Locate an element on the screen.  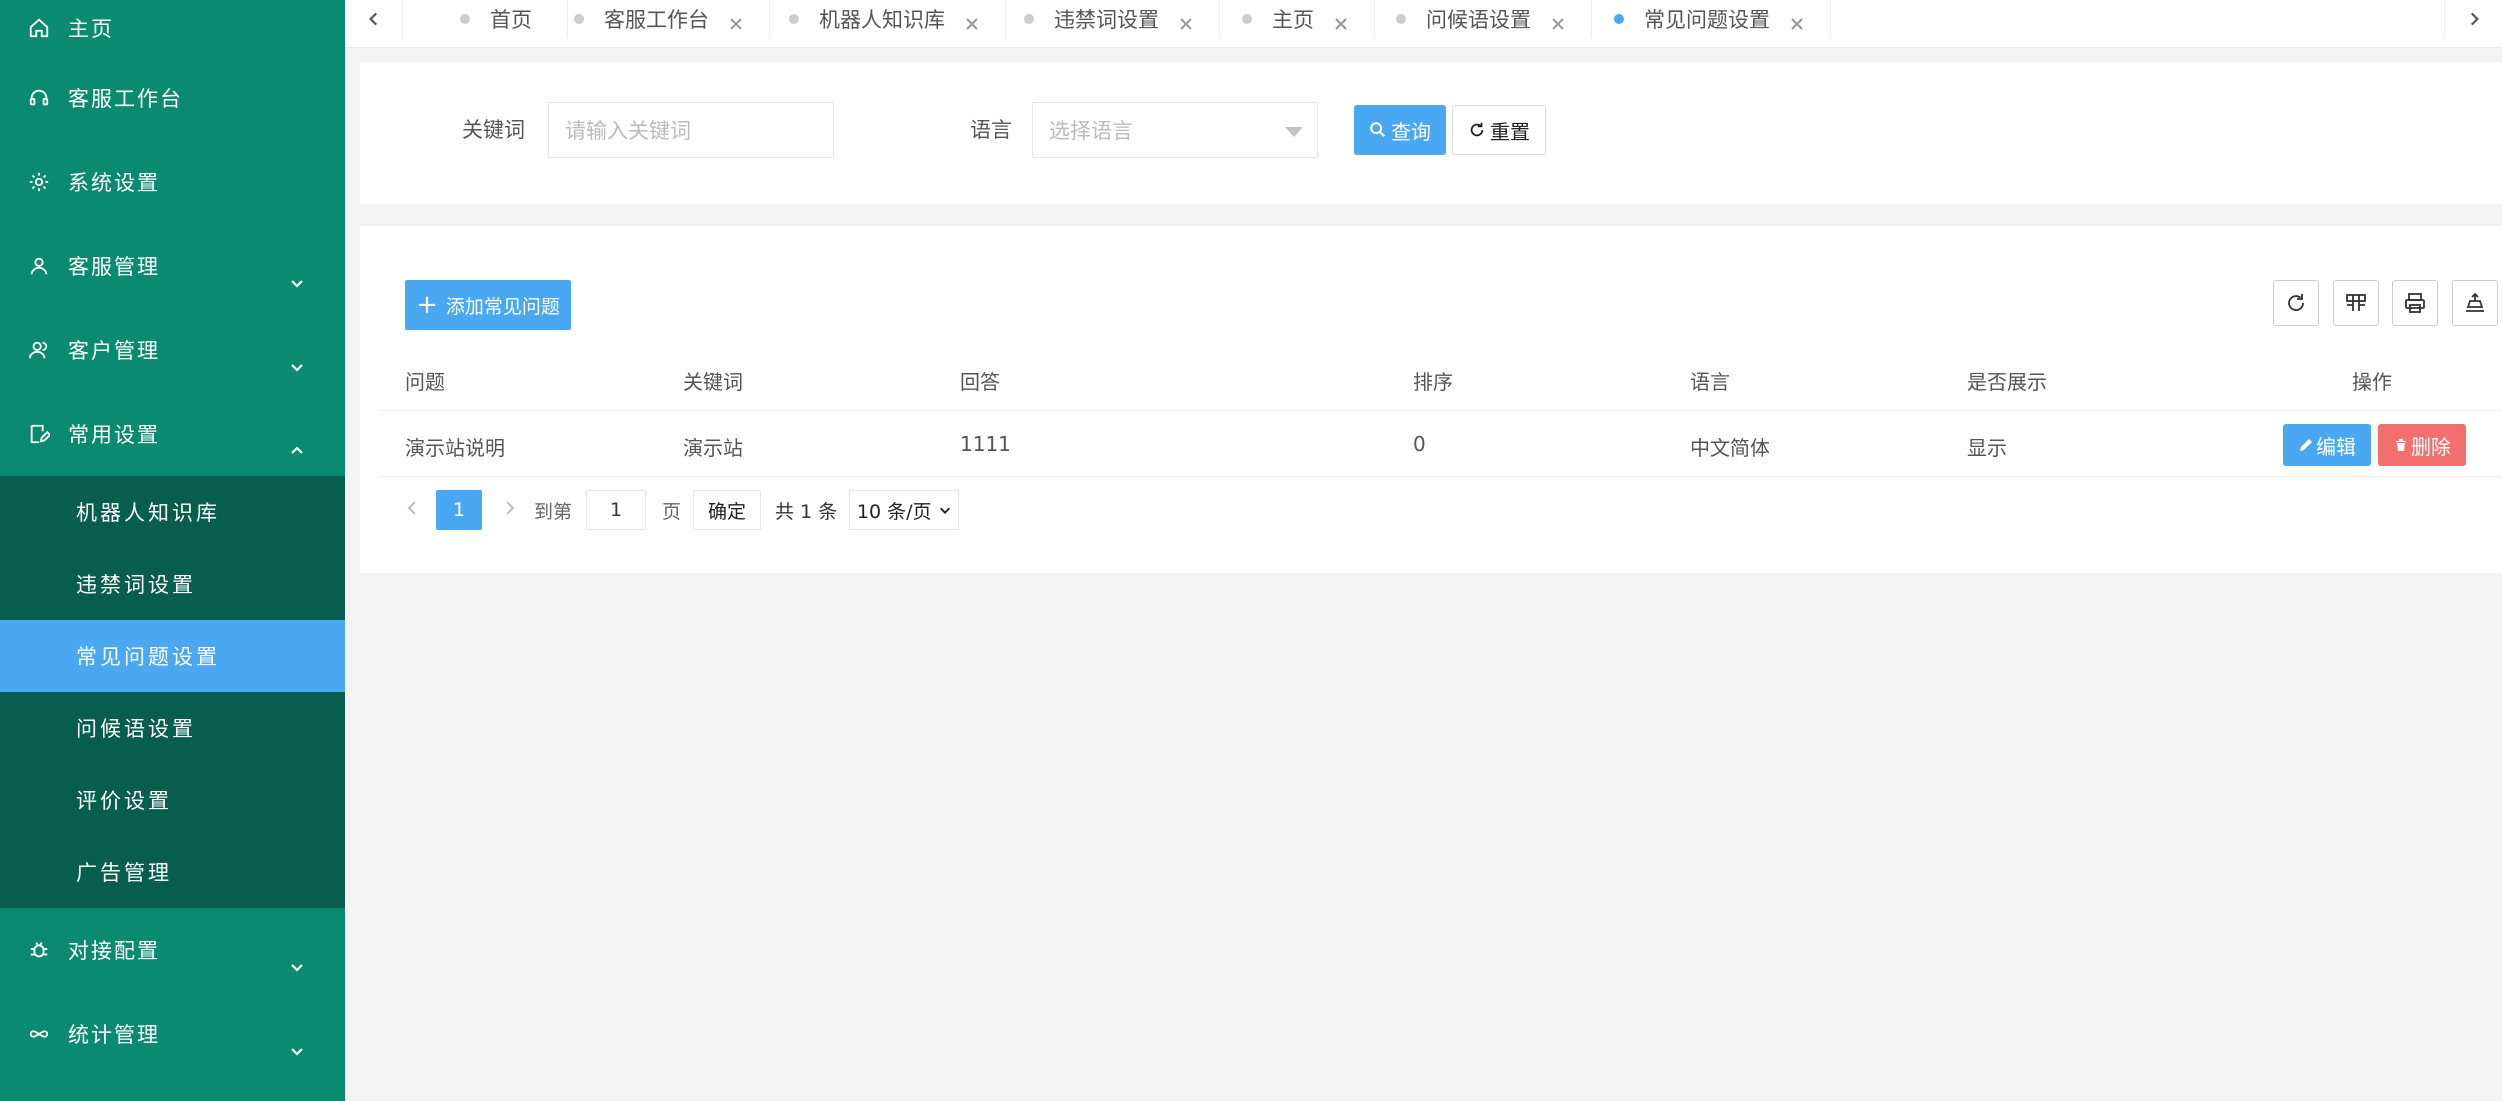
menu-item-home: 主页 is located at coordinates (172, 28).